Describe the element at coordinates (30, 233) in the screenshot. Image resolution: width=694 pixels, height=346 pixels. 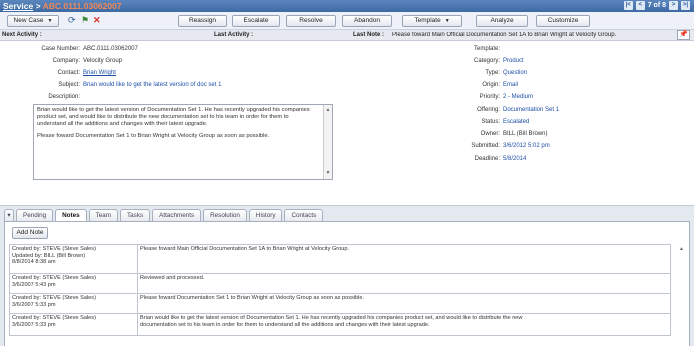
I see `add-note-button: Add Note` at that location.